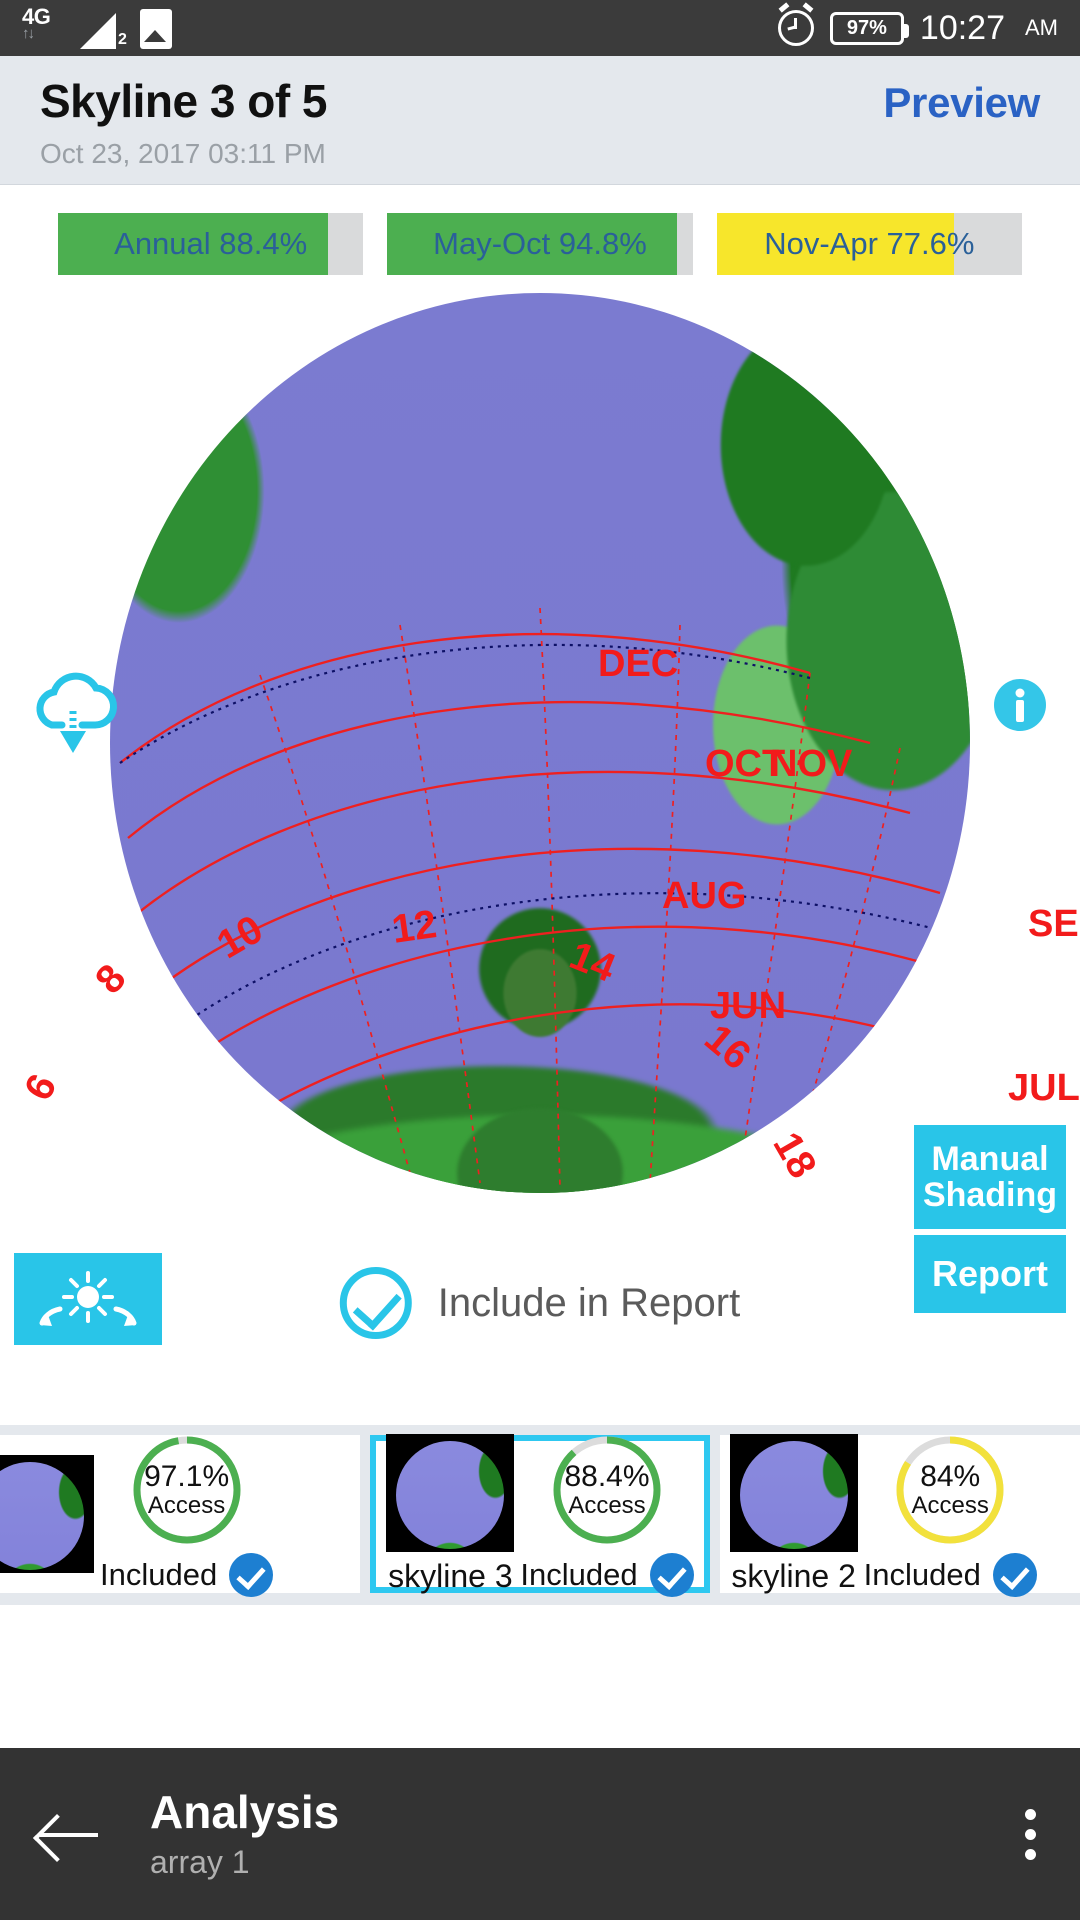 The width and height of the screenshot is (1080, 1920). What do you see at coordinates (704, 896) in the screenshot?
I see `sunpath-month-label-aug: AUG` at bounding box center [704, 896].